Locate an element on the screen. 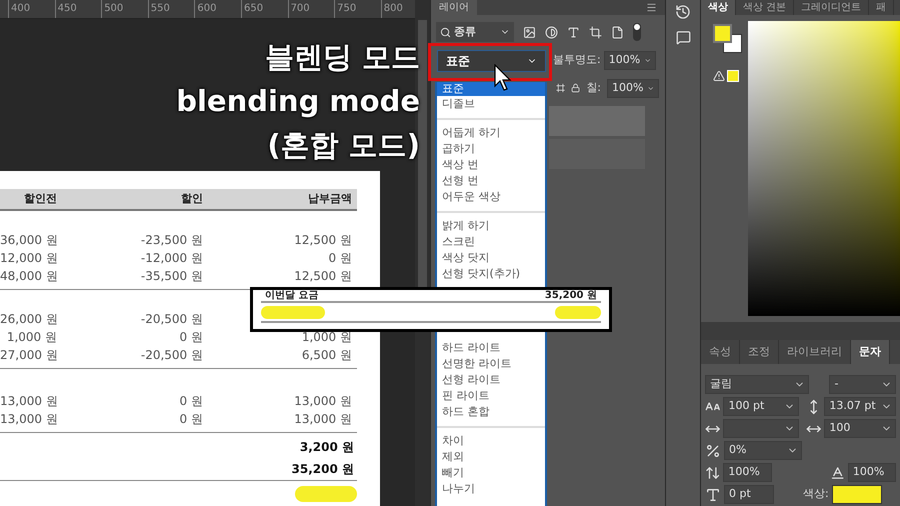  ruler-mark: 400 is located at coordinates (31, 9).